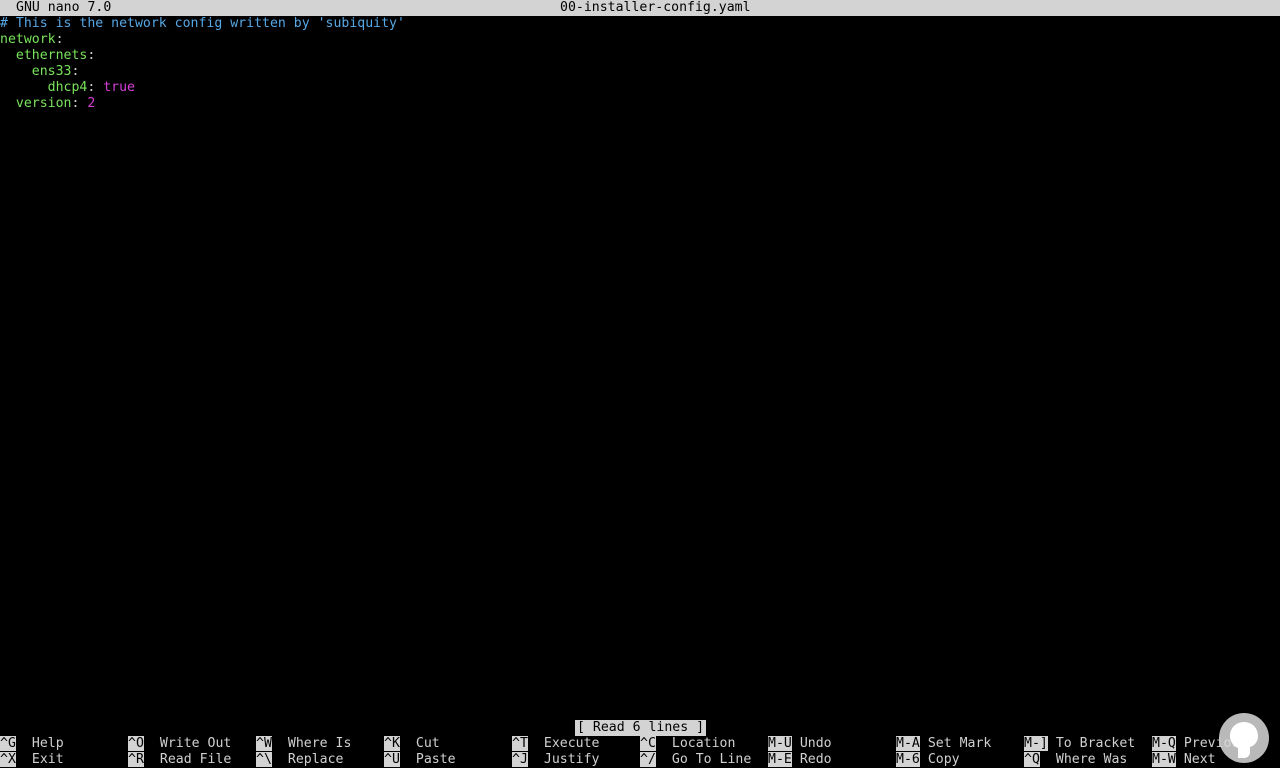 The width and height of the screenshot is (1280, 768). Describe the element at coordinates (47, 743) in the screenshot. I see `shortcut-label: Help` at that location.